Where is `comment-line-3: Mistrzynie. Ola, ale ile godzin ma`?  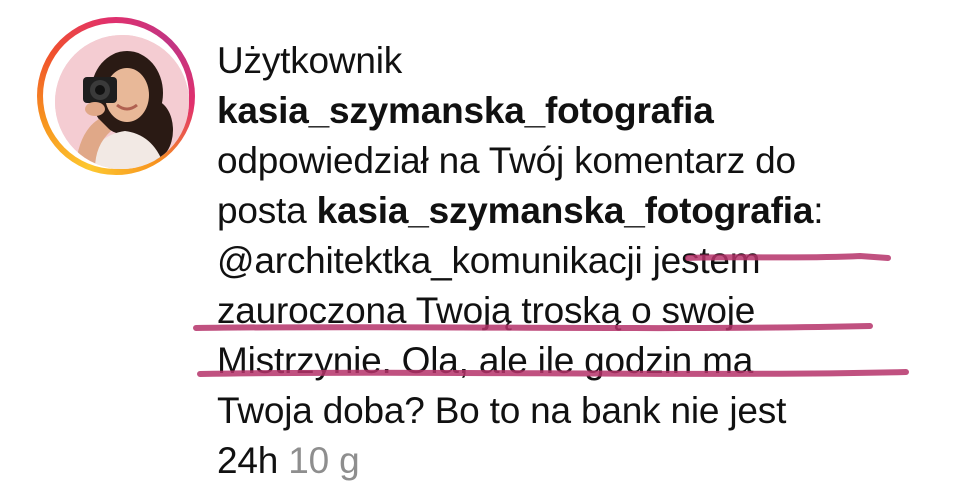
comment-line-3: Mistrzynie. Ola, ale ile godzin ma is located at coordinates (485, 360).